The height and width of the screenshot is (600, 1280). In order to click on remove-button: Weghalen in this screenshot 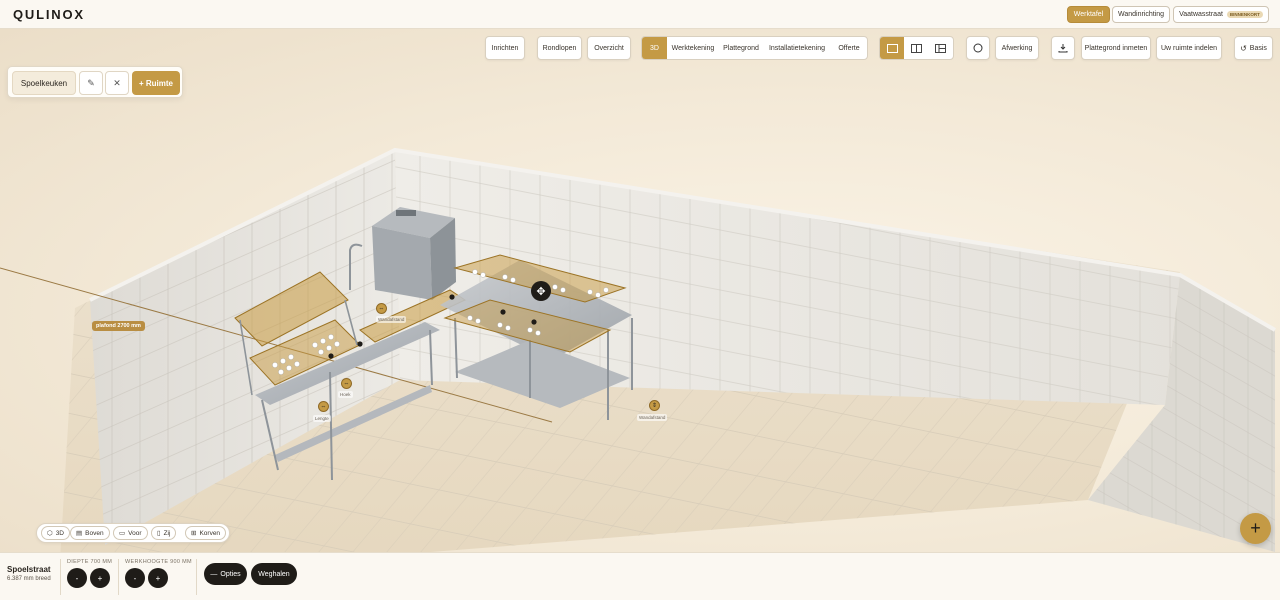, I will do `click(274, 574)`.